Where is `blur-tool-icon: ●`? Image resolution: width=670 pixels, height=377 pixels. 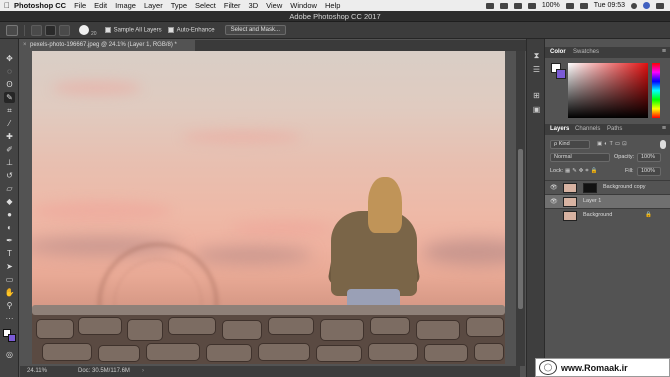 blur-tool-icon: ● is located at coordinates (9, 214).